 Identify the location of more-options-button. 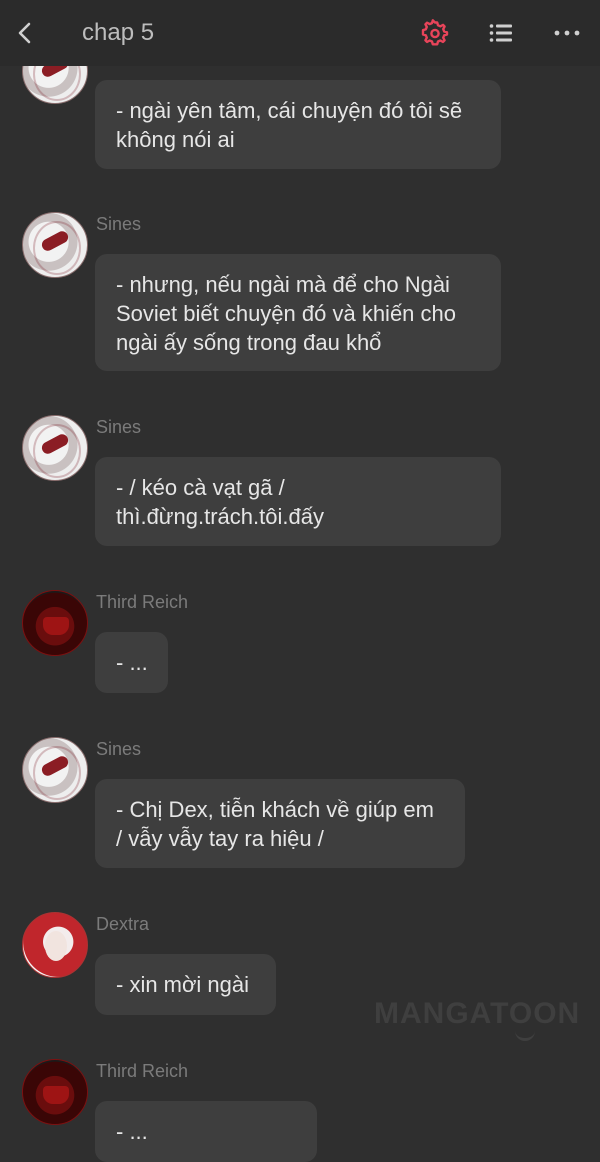
(567, 33).